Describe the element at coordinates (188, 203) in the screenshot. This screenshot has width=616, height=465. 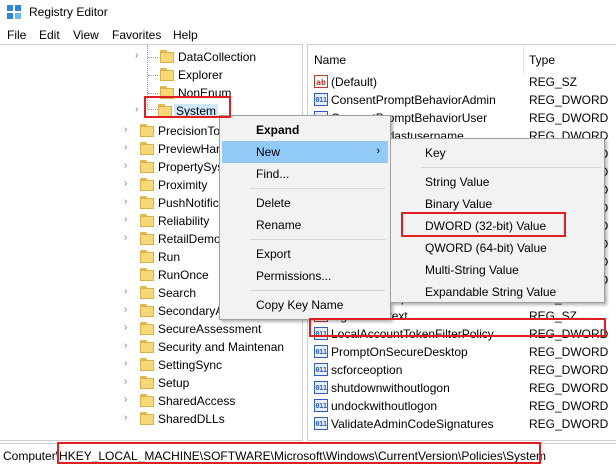
I see `tree-item-label: PushNotific` at that location.